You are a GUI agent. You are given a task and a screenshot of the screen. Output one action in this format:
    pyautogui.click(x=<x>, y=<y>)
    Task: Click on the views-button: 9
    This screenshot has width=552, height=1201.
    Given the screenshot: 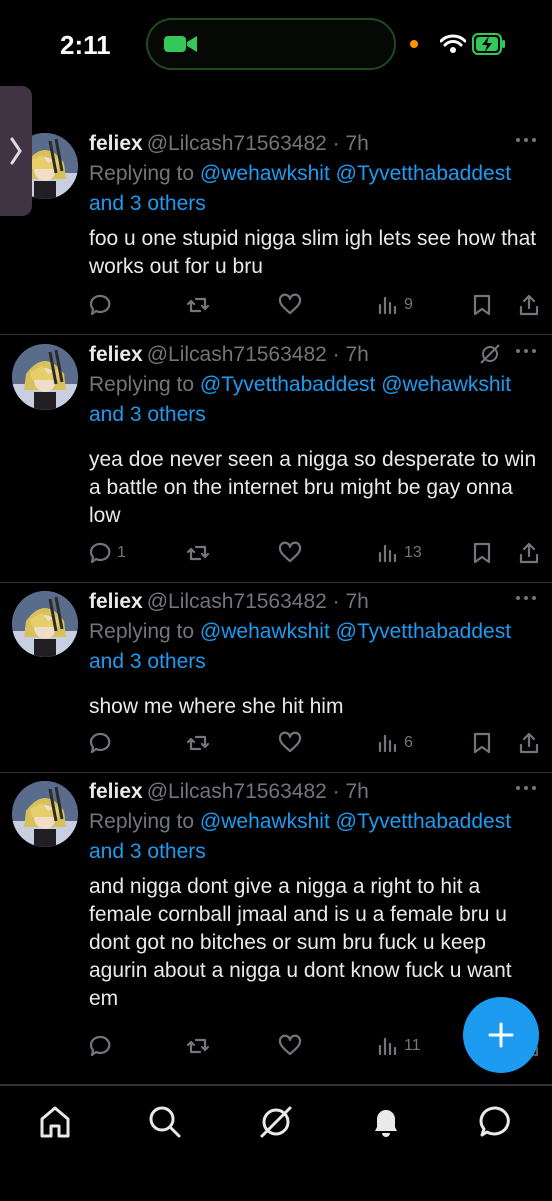 What is the action you would take?
    pyautogui.click(x=394, y=305)
    